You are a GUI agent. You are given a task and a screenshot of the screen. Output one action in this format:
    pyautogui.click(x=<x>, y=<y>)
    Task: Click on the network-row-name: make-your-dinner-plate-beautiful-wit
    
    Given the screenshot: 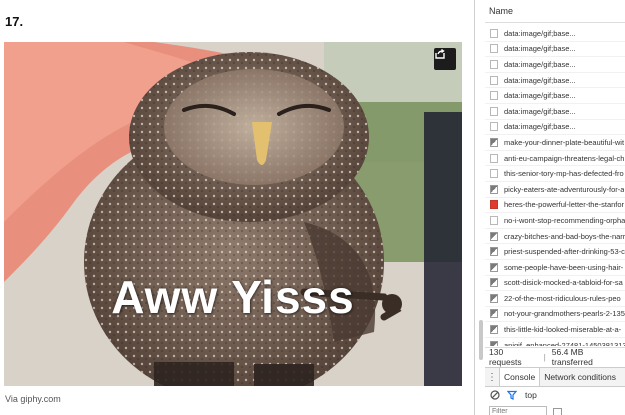 What is the action you would take?
    pyautogui.click(x=564, y=142)
    